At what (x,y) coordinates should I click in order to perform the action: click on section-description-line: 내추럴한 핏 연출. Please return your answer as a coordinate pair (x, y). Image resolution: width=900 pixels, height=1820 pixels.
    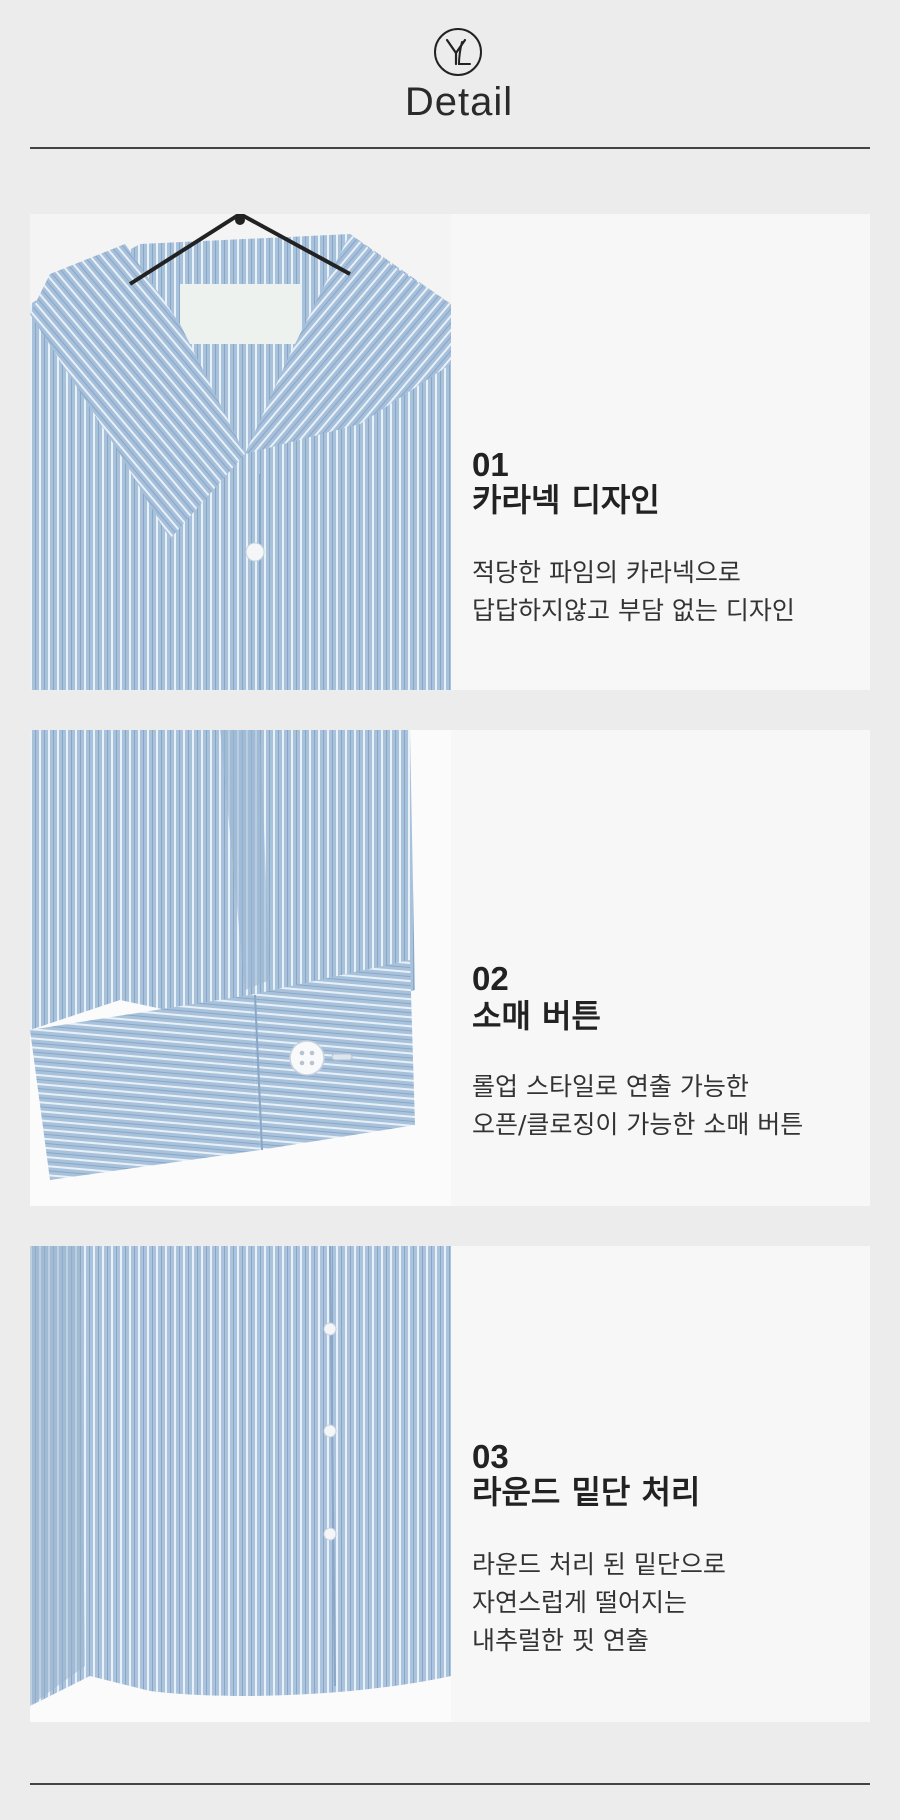
    Looking at the image, I should click on (560, 1640).